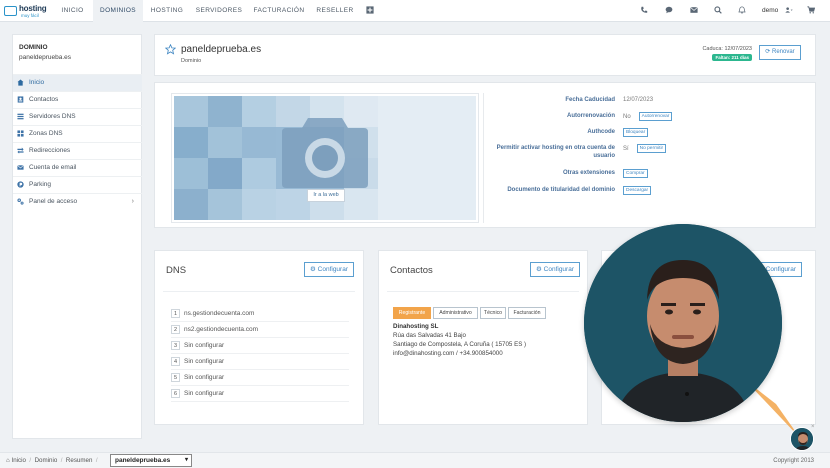 This screenshot has width=830, height=468. Describe the element at coordinates (802, 439) in the screenshot. I see `presenter-avatar` at that location.